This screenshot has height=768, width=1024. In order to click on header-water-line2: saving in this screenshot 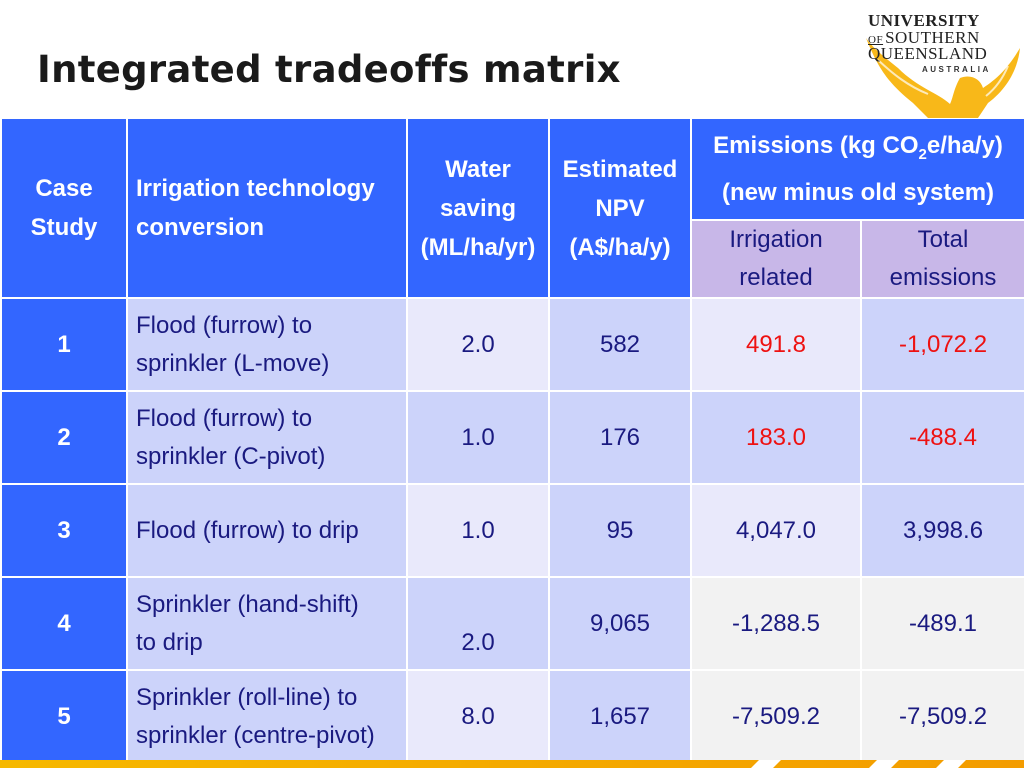, I will do `click(478, 208)`.